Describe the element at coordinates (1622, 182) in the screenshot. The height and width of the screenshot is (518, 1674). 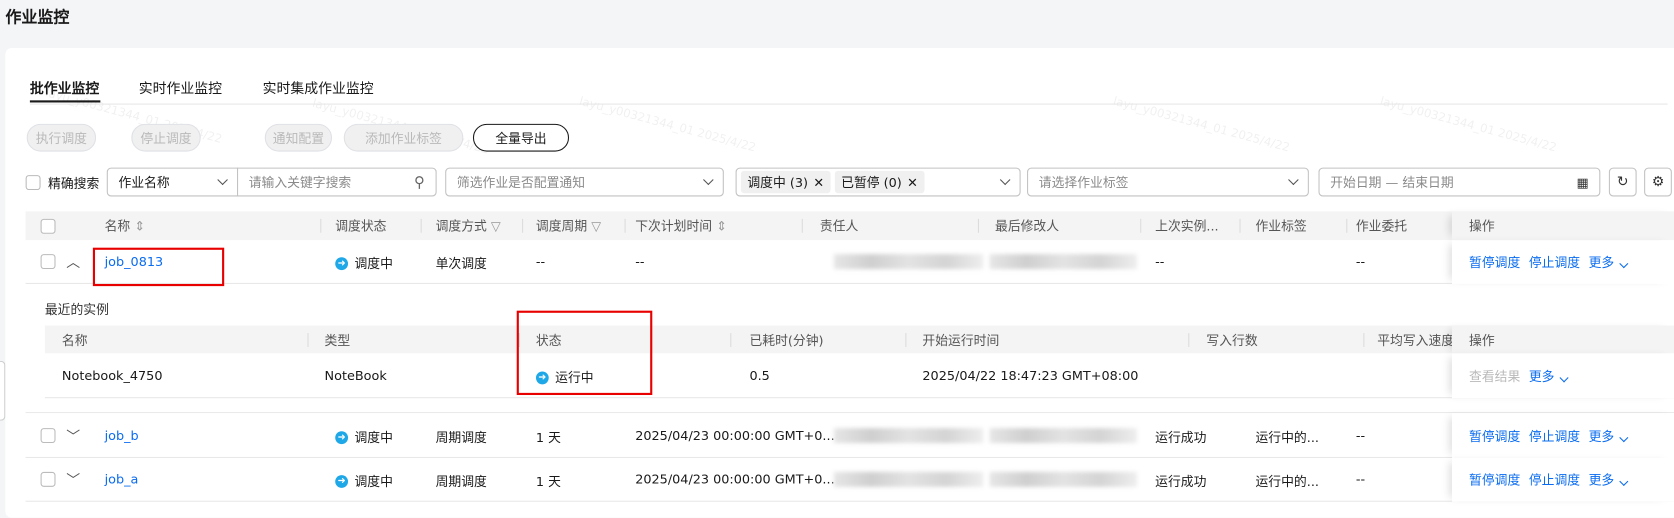
I see `refresh-button: ↻` at that location.